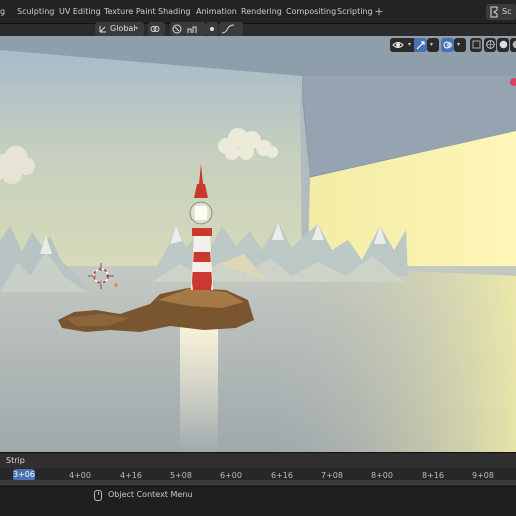  I want to click on gizmos-dropdown: ▾, so click(433, 45).